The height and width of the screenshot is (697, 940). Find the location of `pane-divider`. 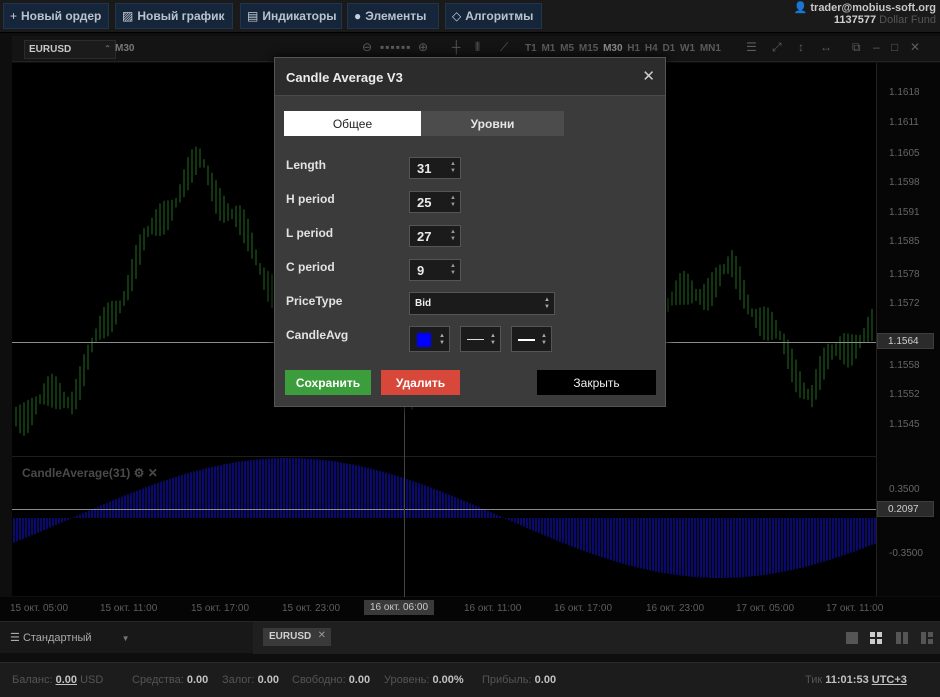

pane-divider is located at coordinates (444, 456).